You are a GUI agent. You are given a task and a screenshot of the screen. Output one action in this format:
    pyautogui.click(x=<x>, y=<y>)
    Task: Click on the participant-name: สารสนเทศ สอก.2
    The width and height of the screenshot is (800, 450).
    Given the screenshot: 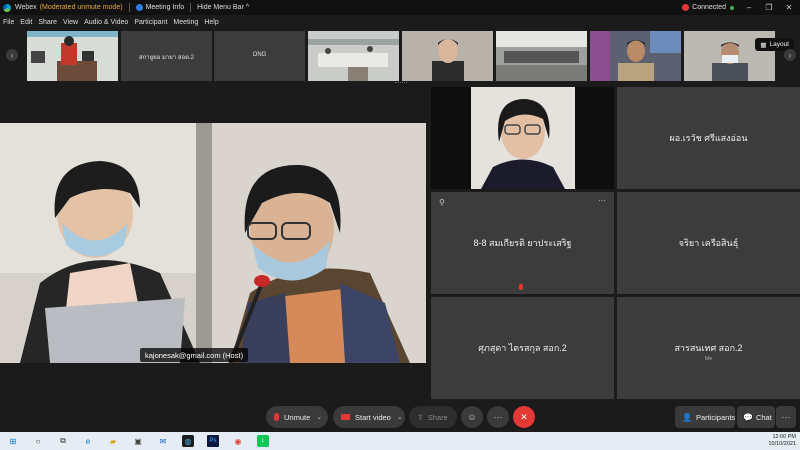 What is the action you would take?
    pyautogui.click(x=708, y=348)
    